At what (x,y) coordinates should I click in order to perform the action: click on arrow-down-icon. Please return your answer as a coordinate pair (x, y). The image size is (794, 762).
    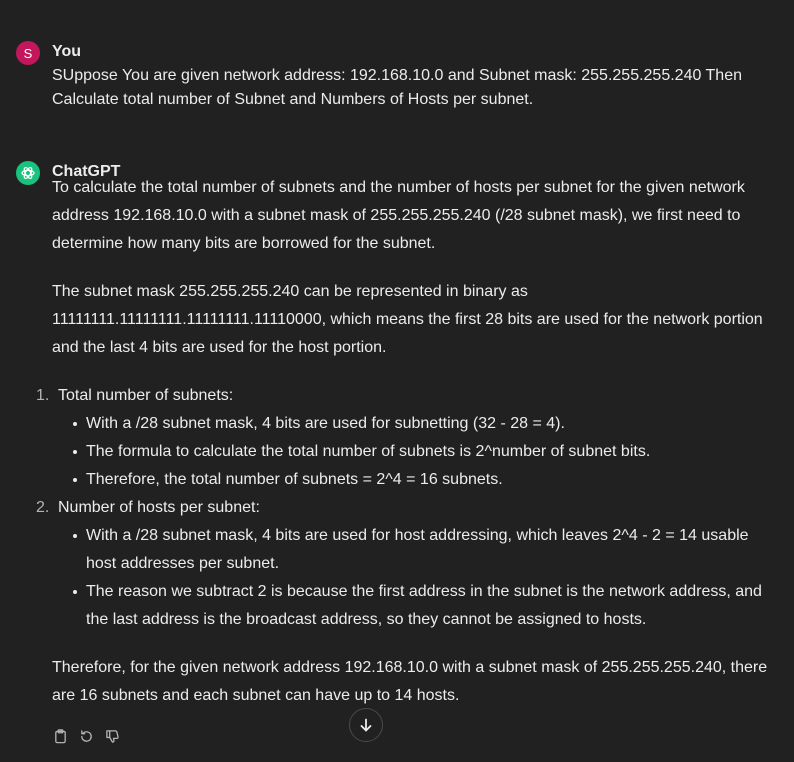
    Looking at the image, I should click on (366, 725).